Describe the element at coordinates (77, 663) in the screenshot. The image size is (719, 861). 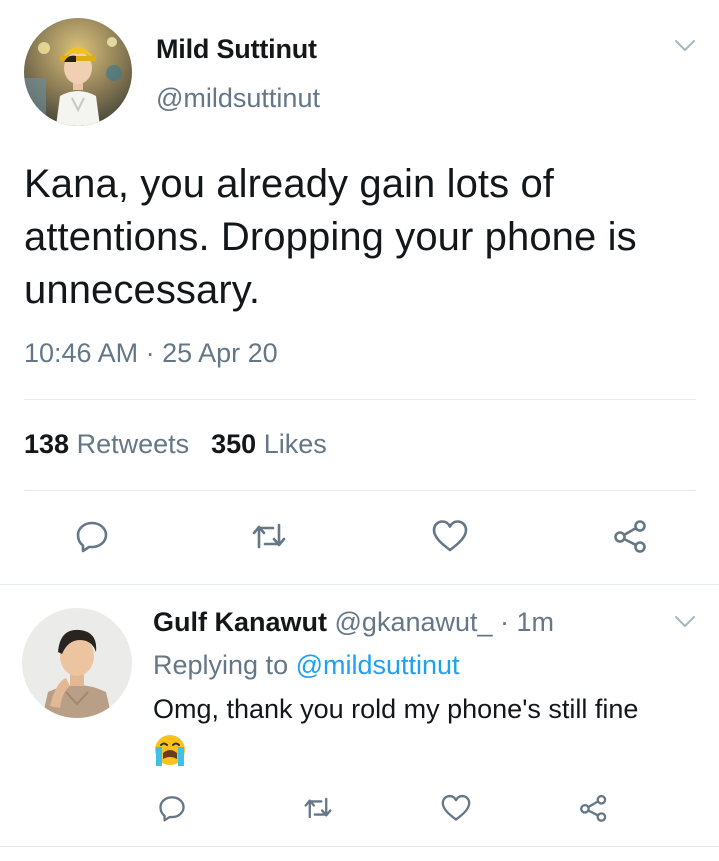
I see `reply-author-avatar` at that location.